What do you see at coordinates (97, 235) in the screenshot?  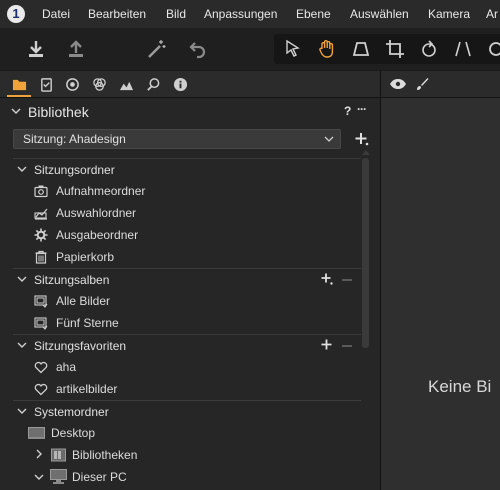 I see `list-item-label: Ausgabeordner` at bounding box center [97, 235].